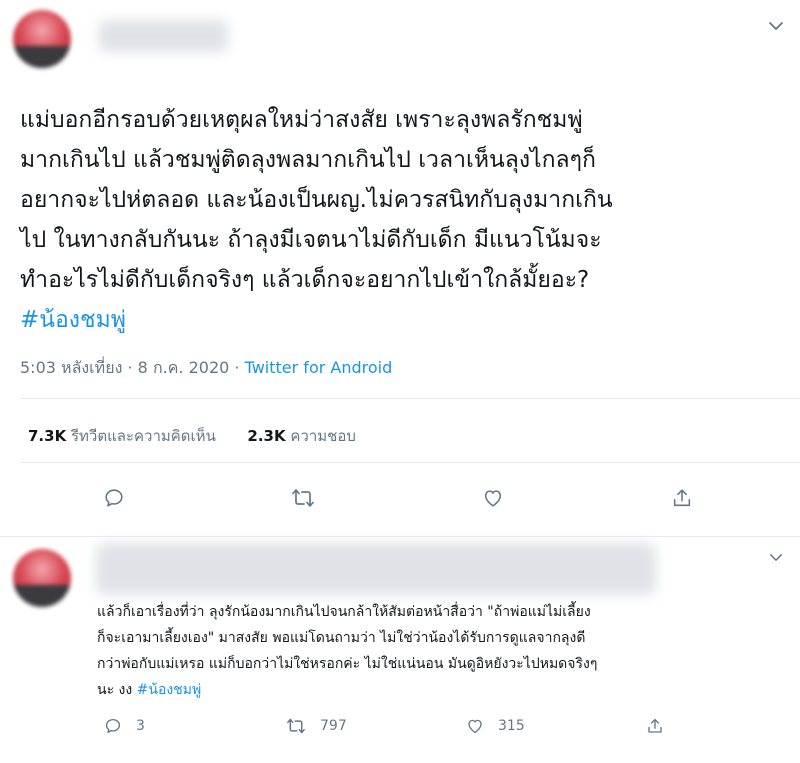  I want to click on retweets-count: 7.3K, so click(47, 436).